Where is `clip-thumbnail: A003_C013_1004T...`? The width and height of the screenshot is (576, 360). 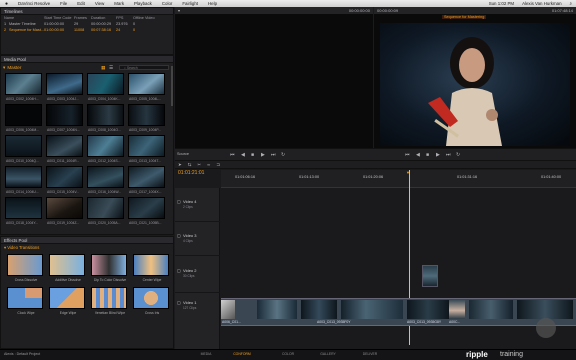 clip-thumbnail: A003_C013_1004T... is located at coordinates (146, 149).